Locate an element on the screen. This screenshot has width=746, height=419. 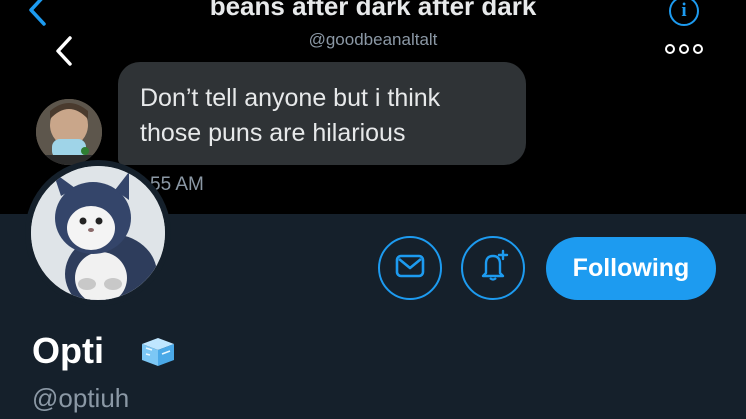
following-button: Following is located at coordinates (631, 268).